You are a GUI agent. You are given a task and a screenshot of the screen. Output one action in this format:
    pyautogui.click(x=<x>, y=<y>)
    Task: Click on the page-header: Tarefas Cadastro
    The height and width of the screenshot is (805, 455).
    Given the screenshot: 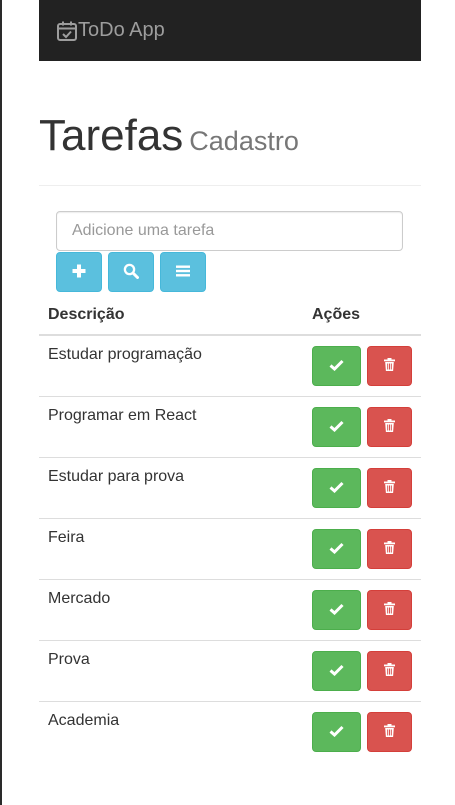 What is the action you would take?
    pyautogui.click(x=230, y=147)
    